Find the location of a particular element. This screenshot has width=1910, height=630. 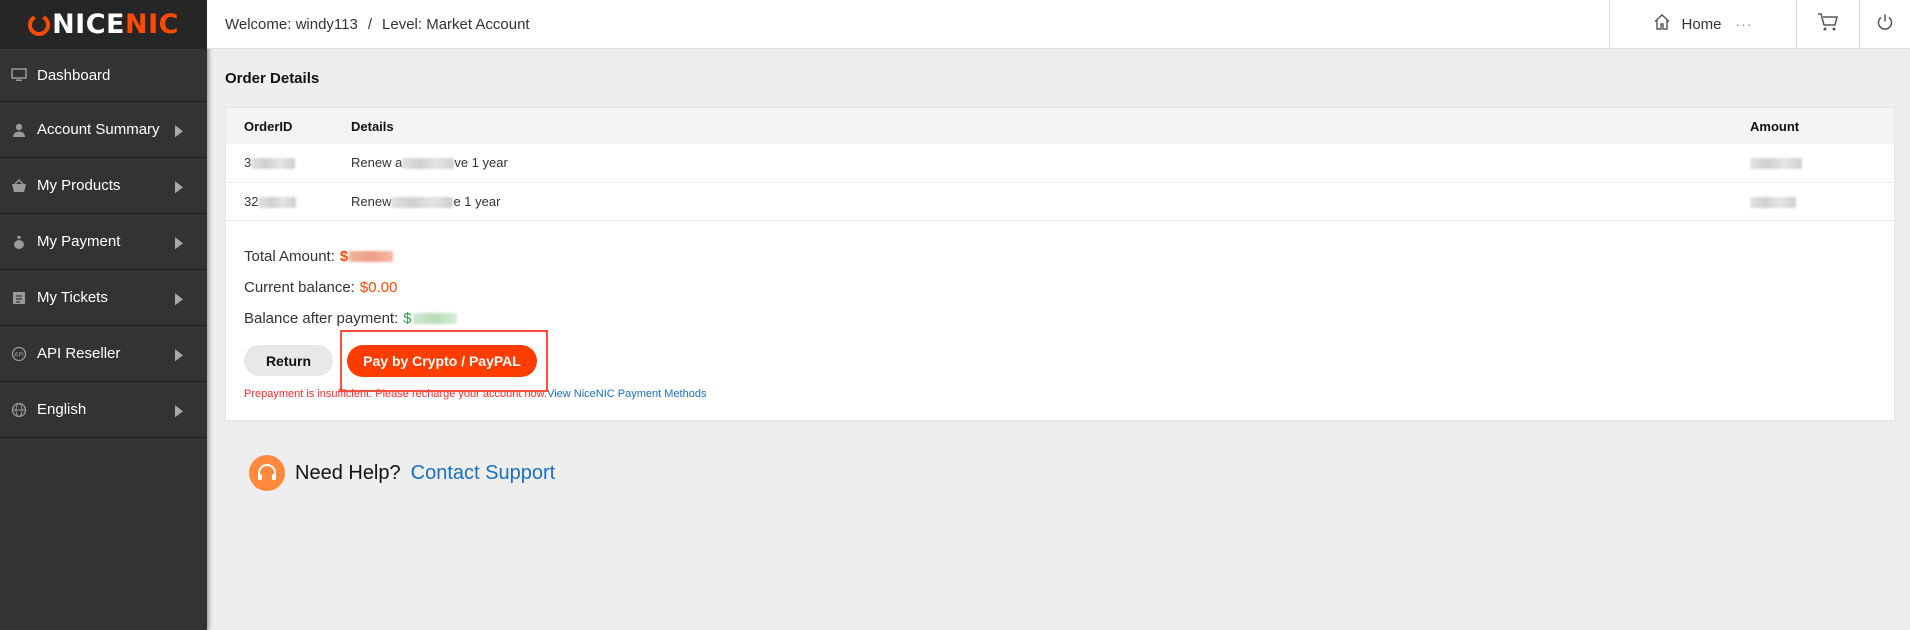

balance-after-label: Balance after payment: is located at coordinates (321, 318).